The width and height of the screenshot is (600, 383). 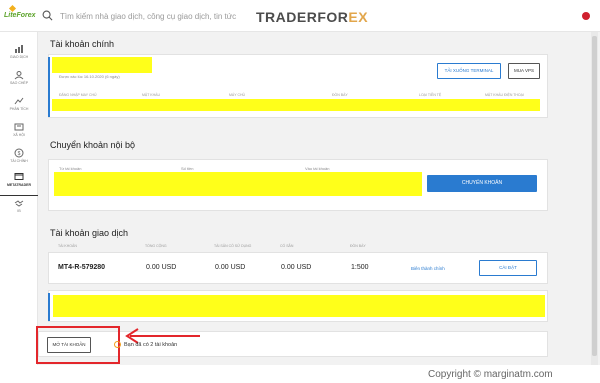 What do you see at coordinates (161, 267) in the screenshot?
I see `total-value: 0.00 USD` at bounding box center [161, 267].